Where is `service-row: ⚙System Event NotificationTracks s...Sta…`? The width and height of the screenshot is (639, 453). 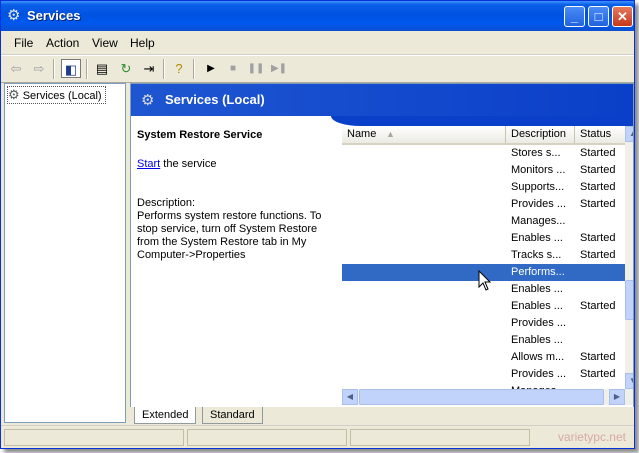 service-row: ⚙System Event NotificationTracks s...Sta… is located at coordinates (483, 255).